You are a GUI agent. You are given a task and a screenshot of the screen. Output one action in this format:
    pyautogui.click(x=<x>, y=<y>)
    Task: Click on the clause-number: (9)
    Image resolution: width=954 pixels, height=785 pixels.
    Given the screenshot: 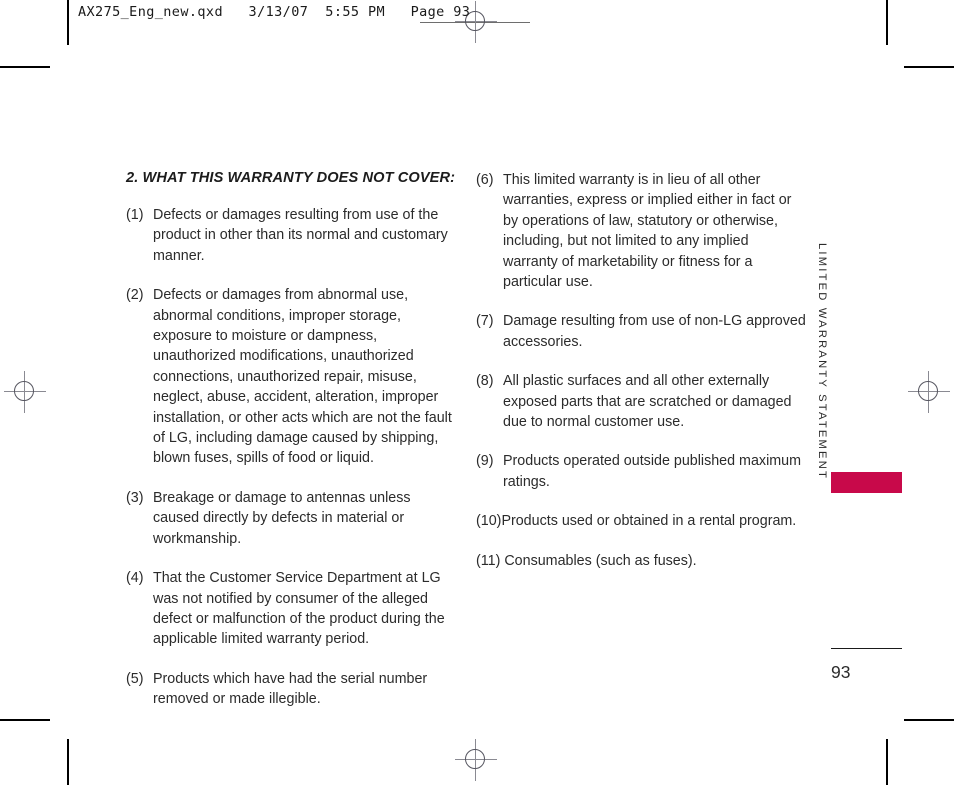 What is the action you would take?
    pyautogui.click(x=485, y=461)
    